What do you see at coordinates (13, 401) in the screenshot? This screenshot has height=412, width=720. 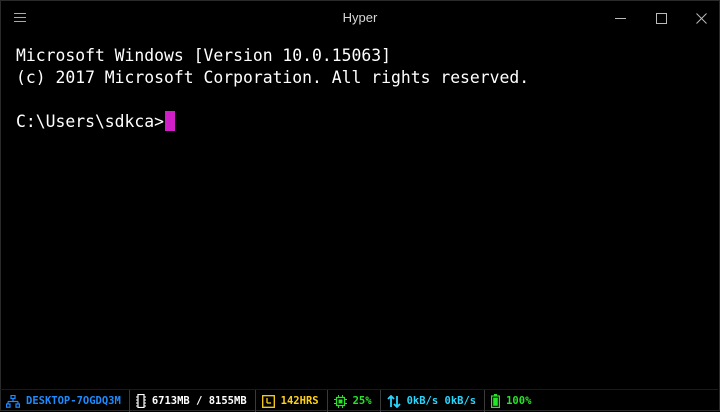 I see `network-icon` at bounding box center [13, 401].